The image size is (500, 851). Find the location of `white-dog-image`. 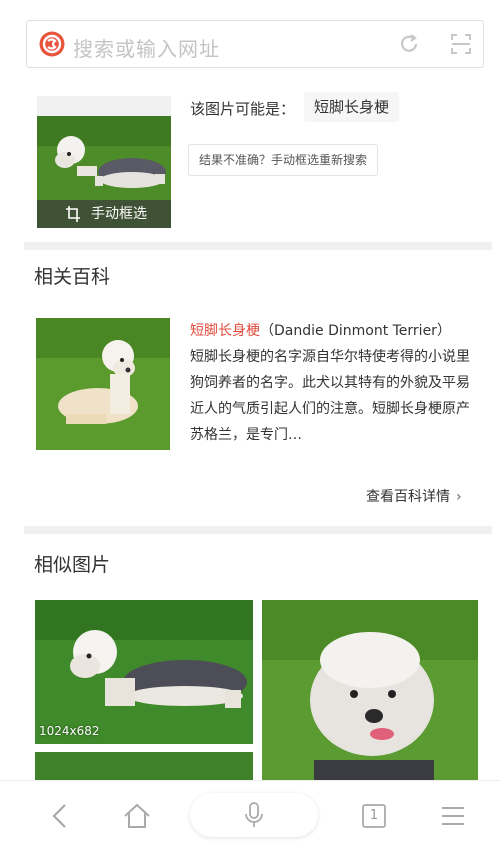

white-dog-image is located at coordinates (103, 384).